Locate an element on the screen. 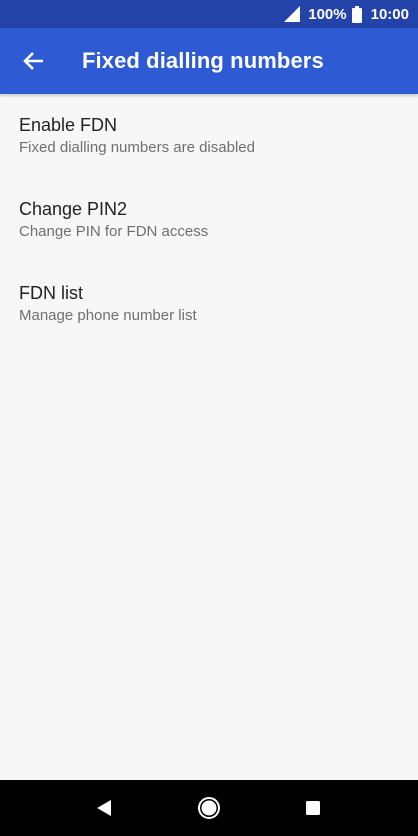  navigation-bar is located at coordinates (209, 808).